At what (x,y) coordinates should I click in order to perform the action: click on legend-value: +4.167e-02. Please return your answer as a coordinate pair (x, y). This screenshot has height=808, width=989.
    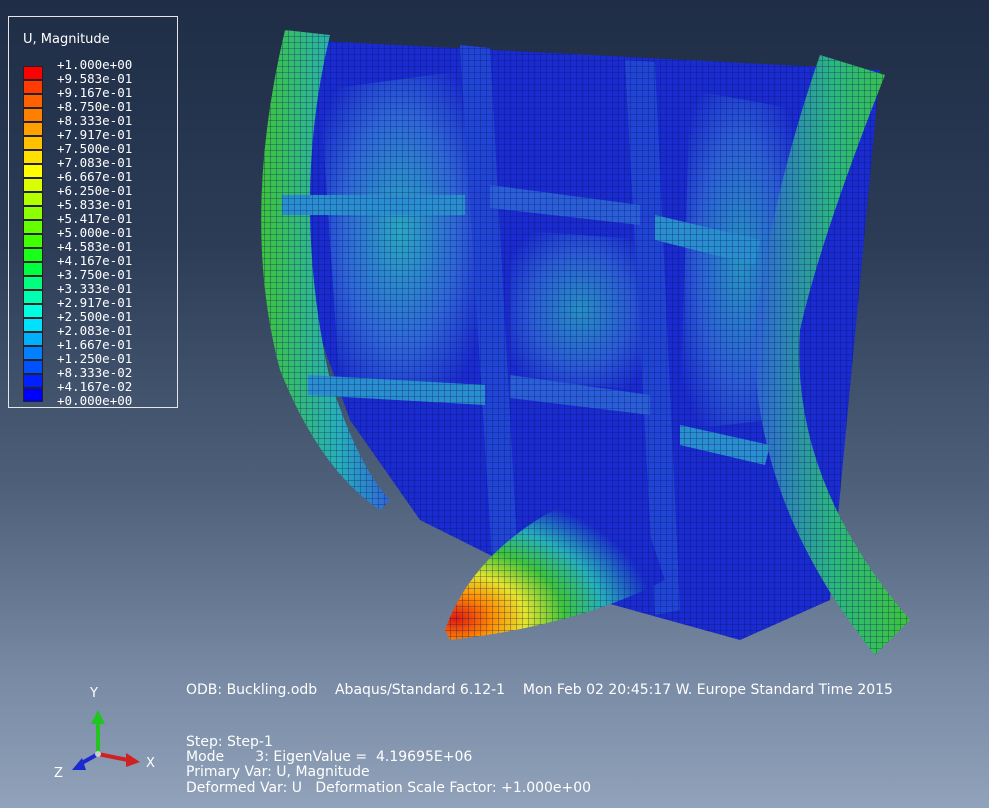
    Looking at the image, I should click on (95, 386).